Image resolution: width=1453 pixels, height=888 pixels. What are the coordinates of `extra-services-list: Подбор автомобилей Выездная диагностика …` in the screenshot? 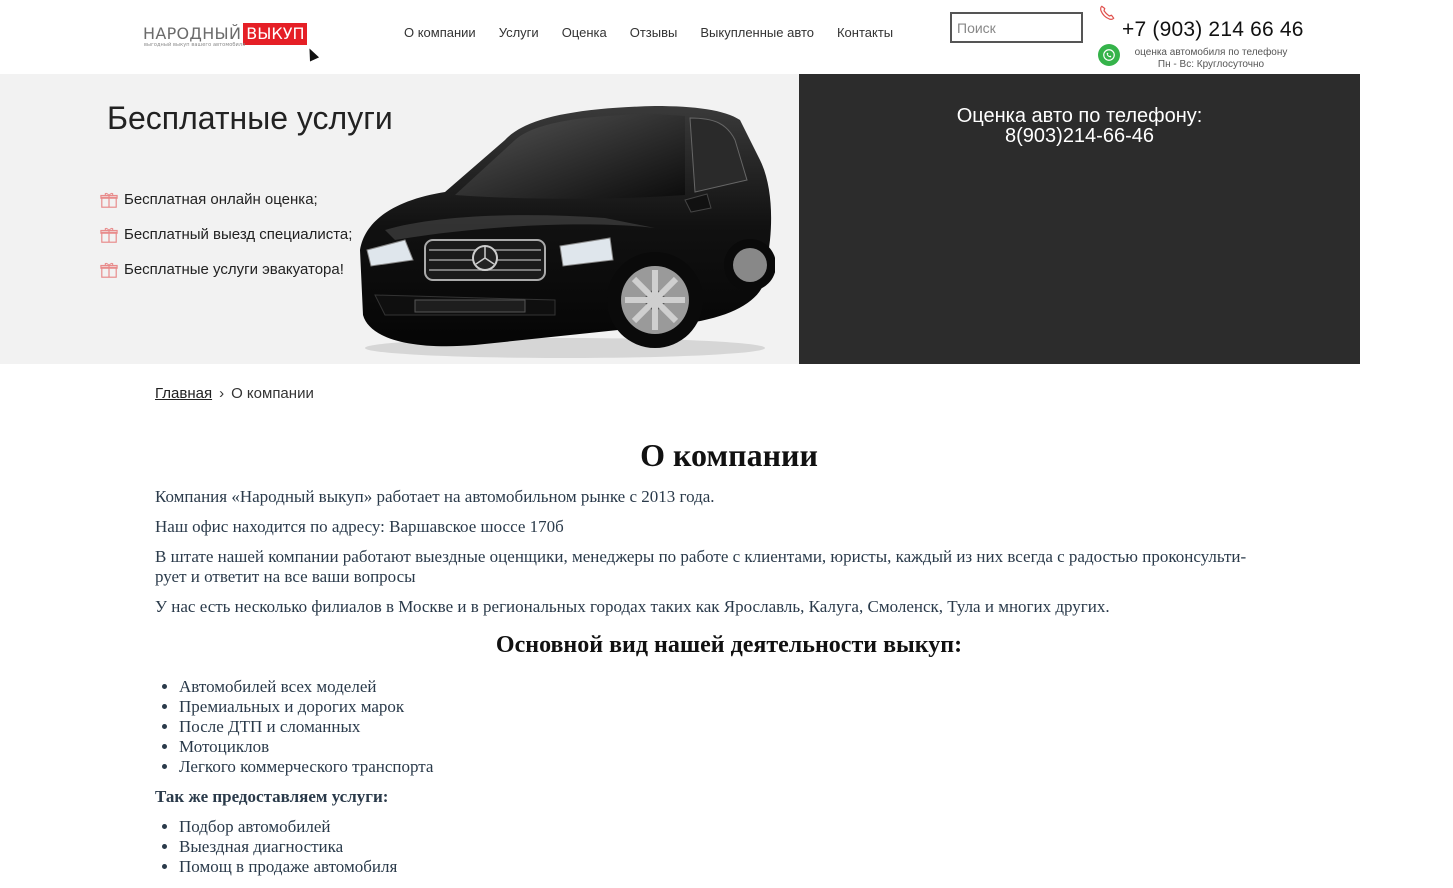 It's located at (276, 847).